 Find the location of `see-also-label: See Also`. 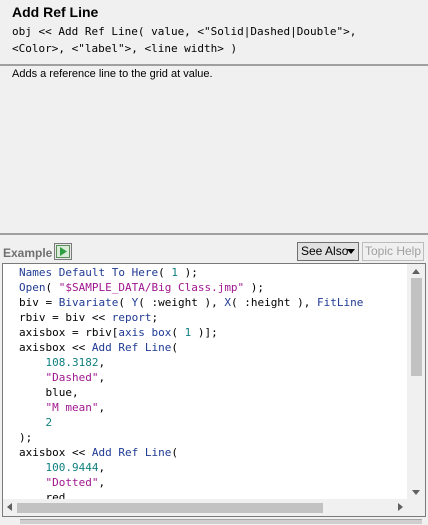

see-also-label: See Also is located at coordinates (325, 251).